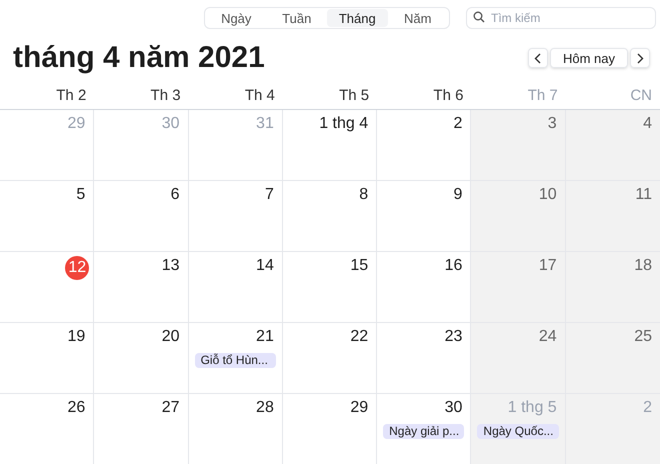 The image size is (660, 464). Describe the element at coordinates (643, 337) in the screenshot. I see `day-number: 25` at that location.